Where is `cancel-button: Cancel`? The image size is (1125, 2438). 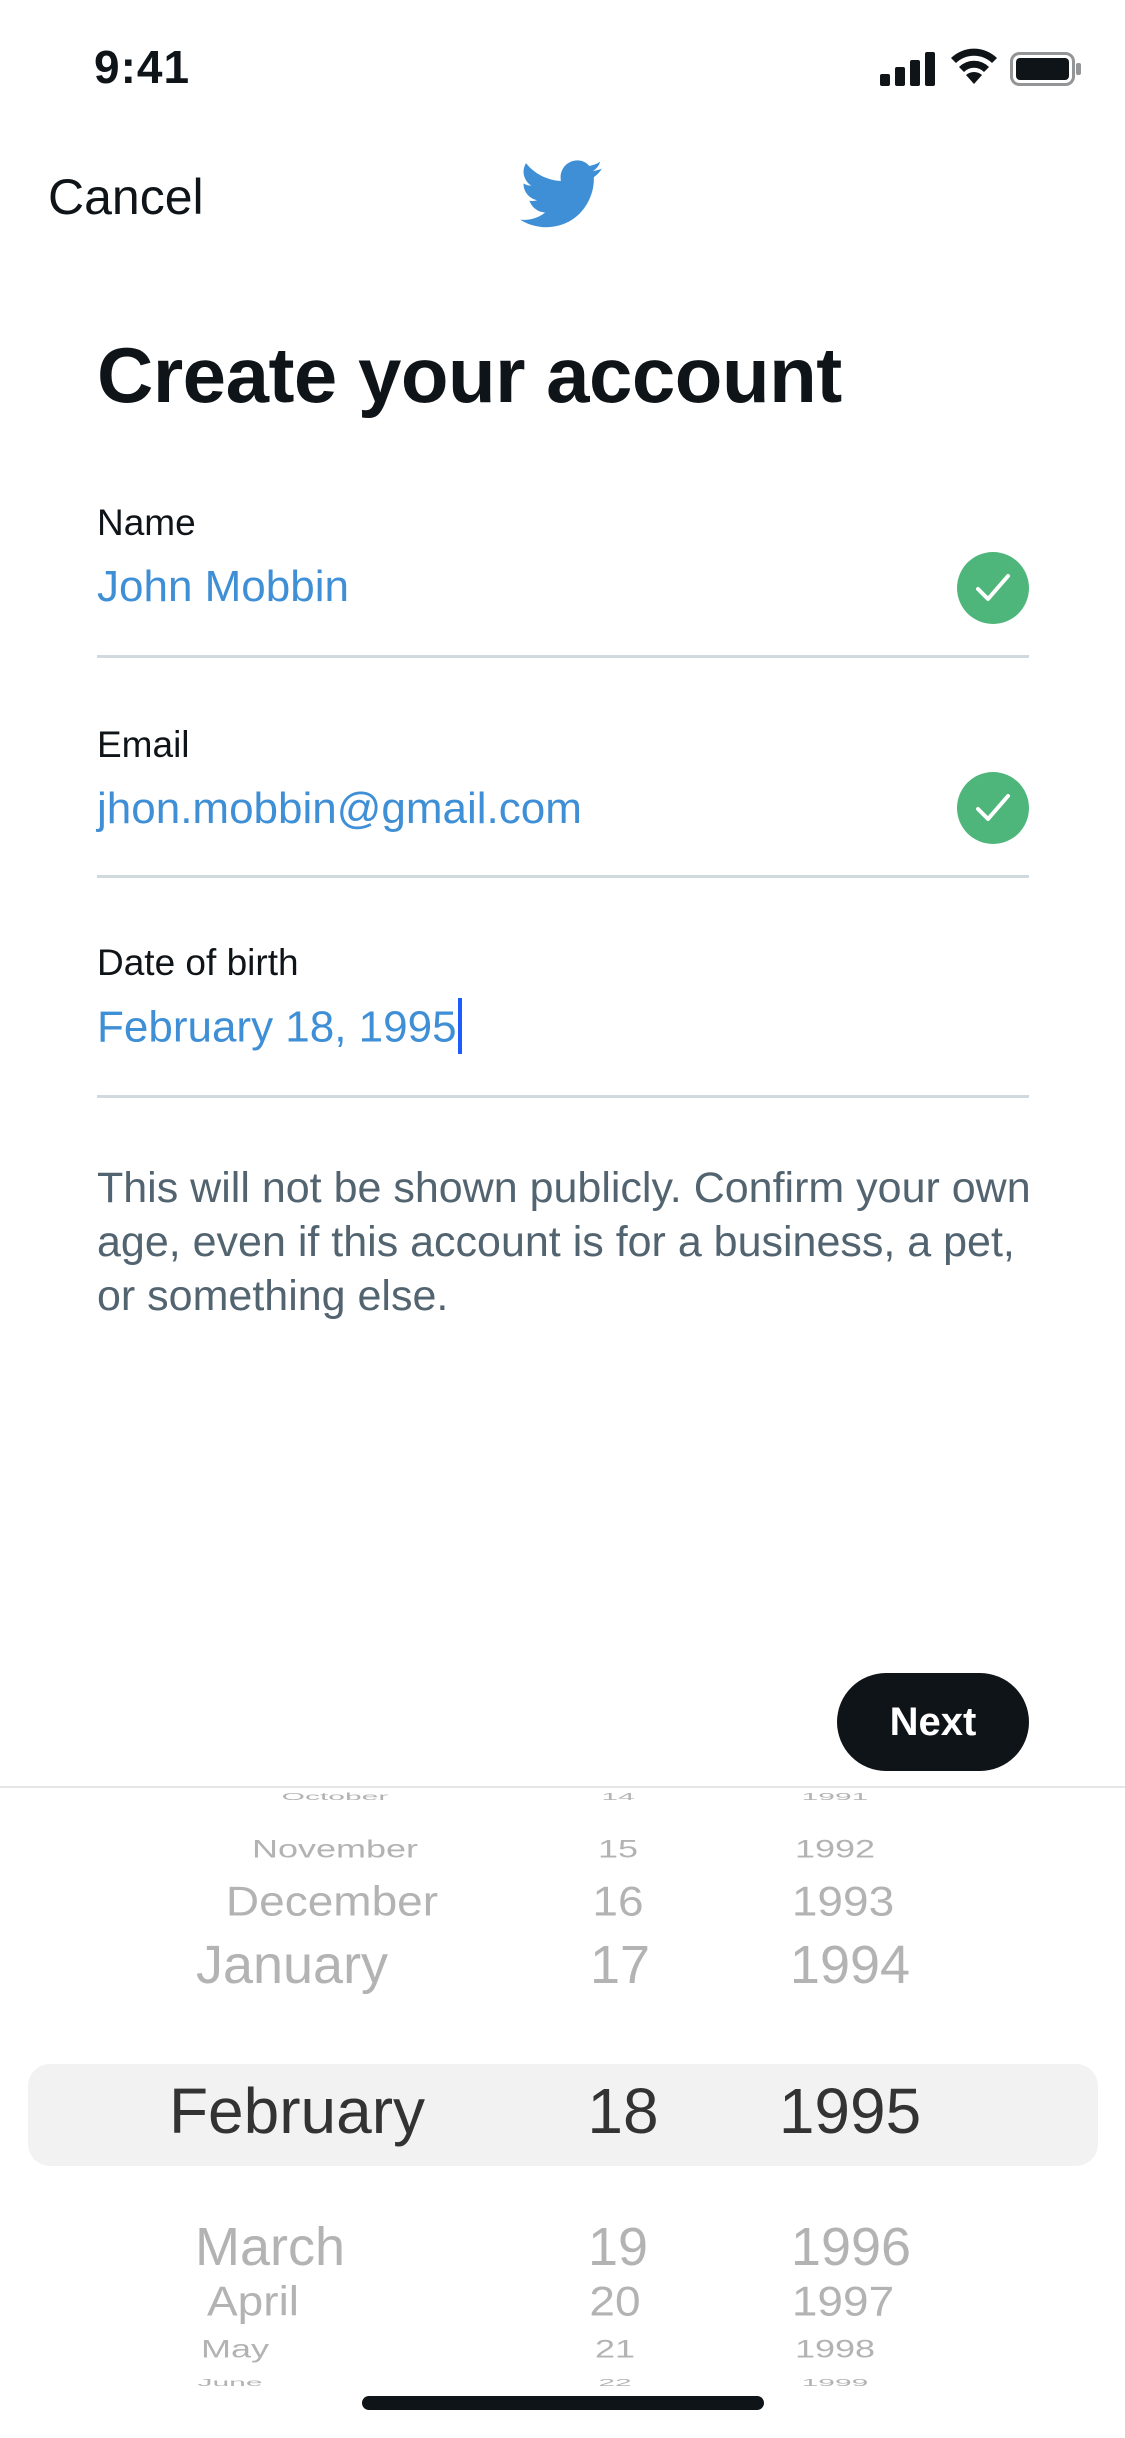 cancel-button: Cancel is located at coordinates (126, 197).